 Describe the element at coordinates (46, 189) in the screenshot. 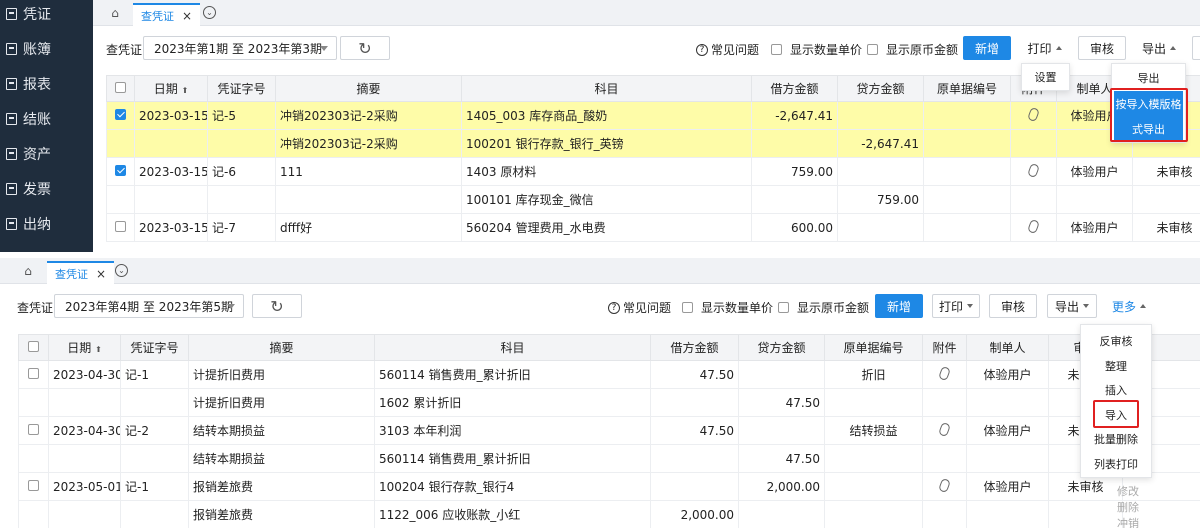

I see `sidebar-item: 发票` at that location.